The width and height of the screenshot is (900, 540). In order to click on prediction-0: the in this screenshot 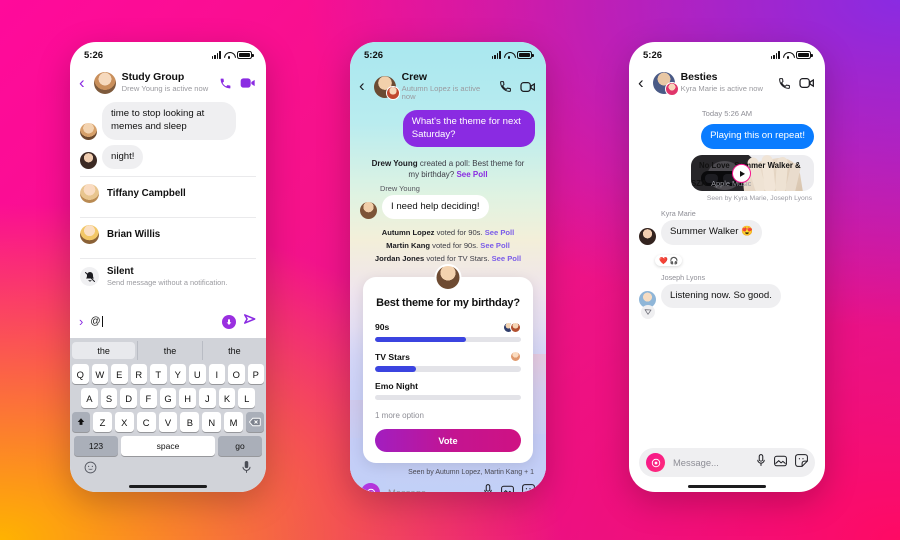, I will do `click(104, 350)`.